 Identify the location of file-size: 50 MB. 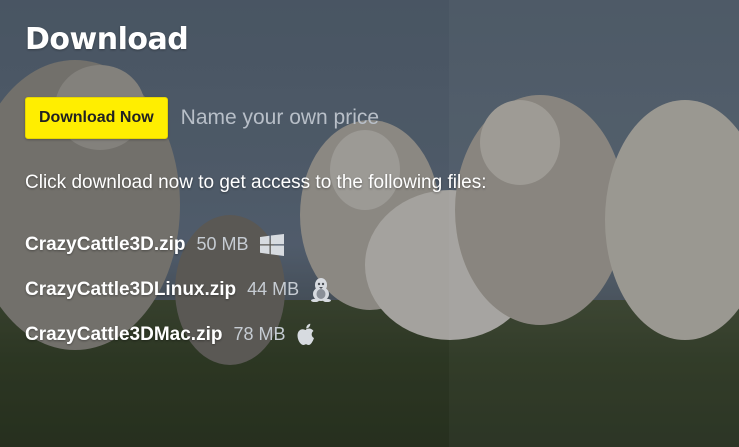
(222, 244).